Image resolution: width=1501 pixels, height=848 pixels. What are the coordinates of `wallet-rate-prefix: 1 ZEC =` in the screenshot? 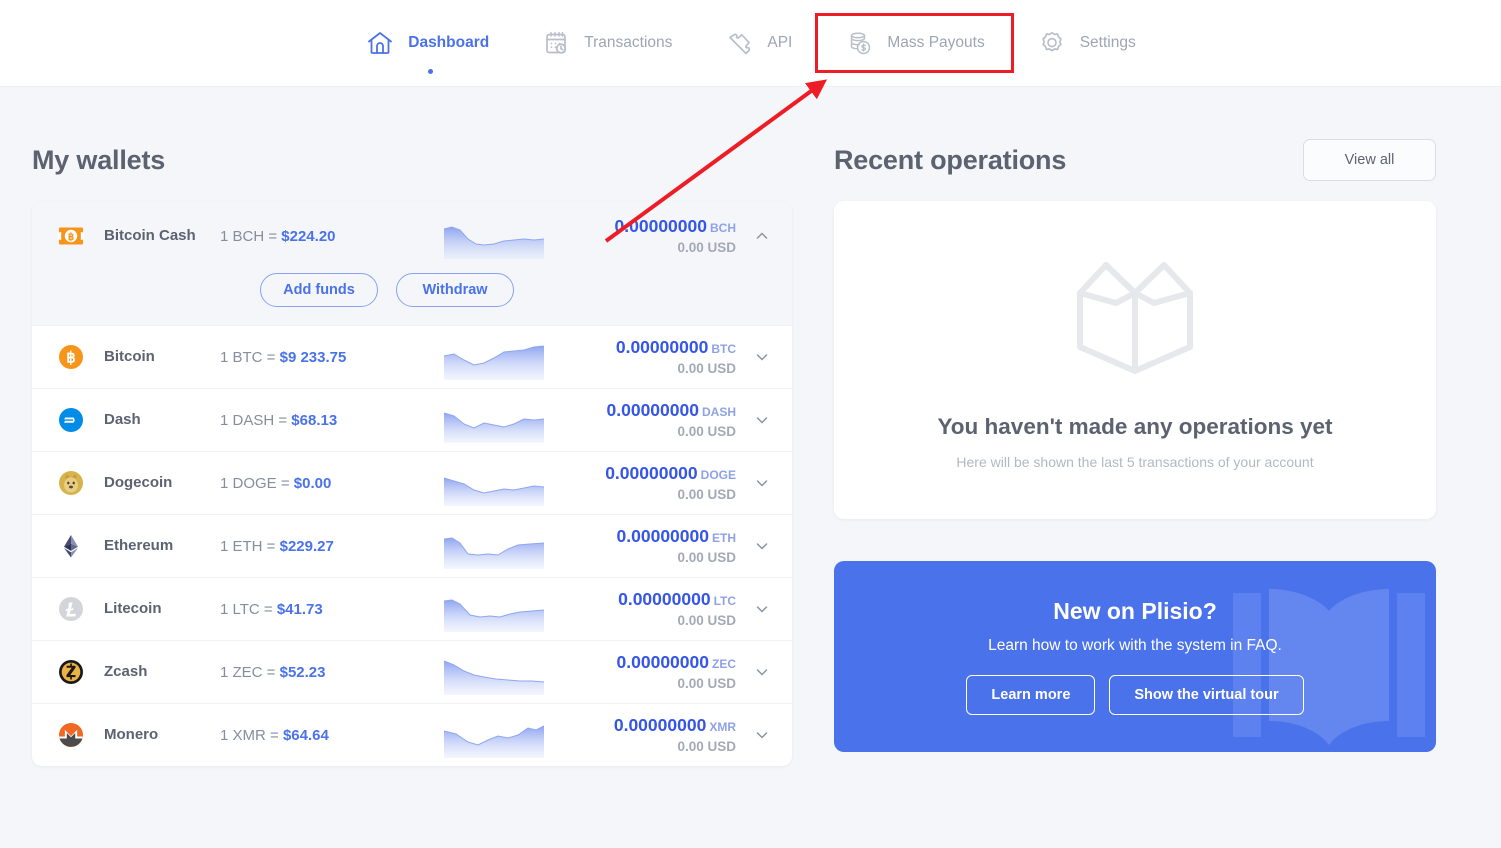 It's located at (248, 672).